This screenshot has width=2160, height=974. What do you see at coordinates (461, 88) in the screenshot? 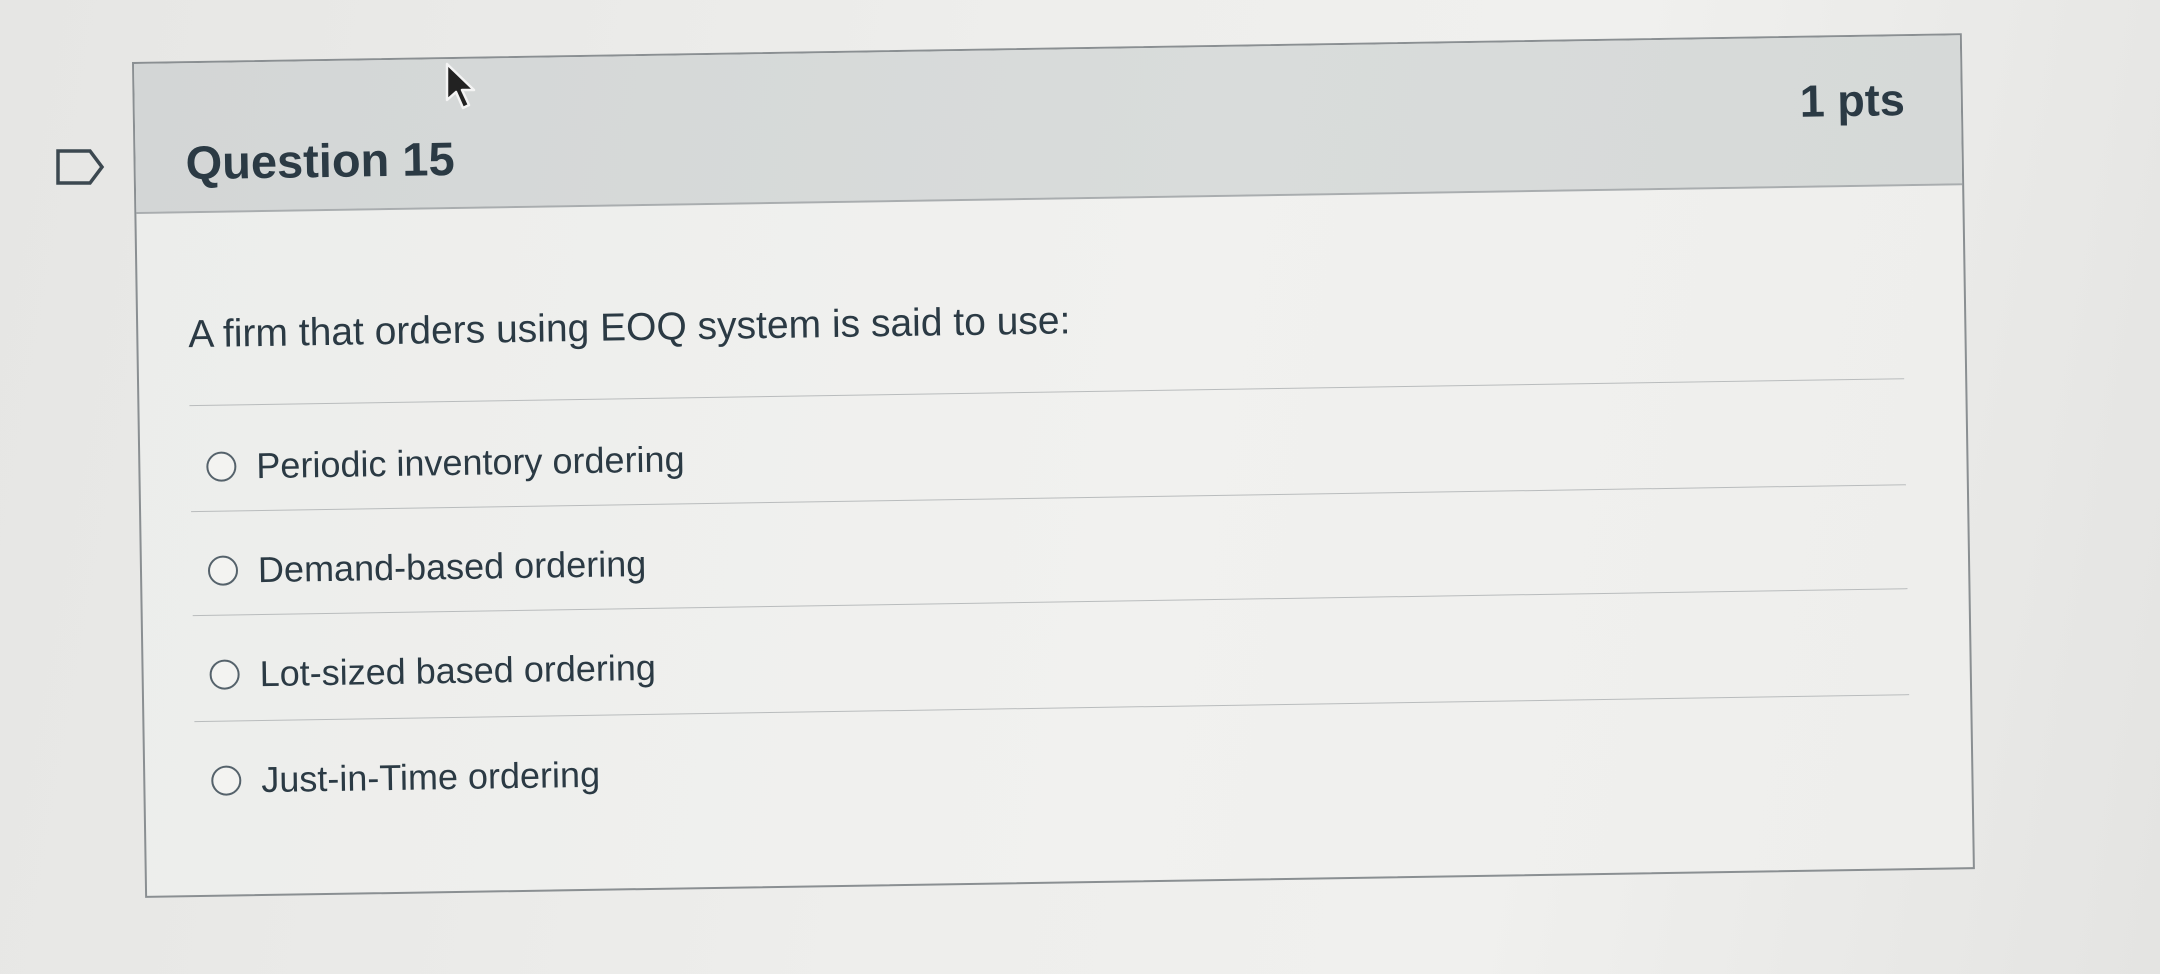
I see `mouse-pointer-icon` at bounding box center [461, 88].